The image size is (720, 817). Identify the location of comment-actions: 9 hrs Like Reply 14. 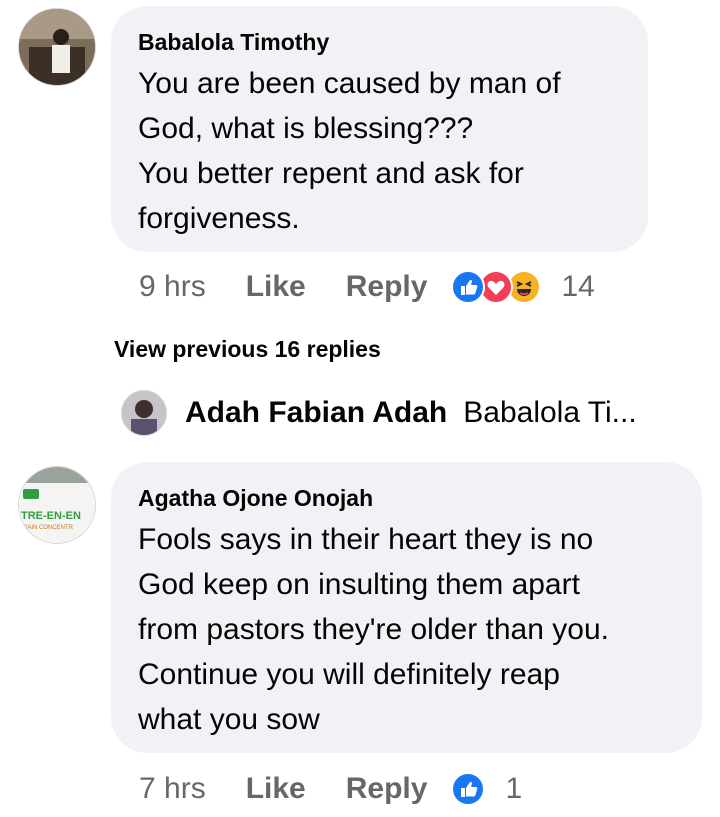
(367, 287).